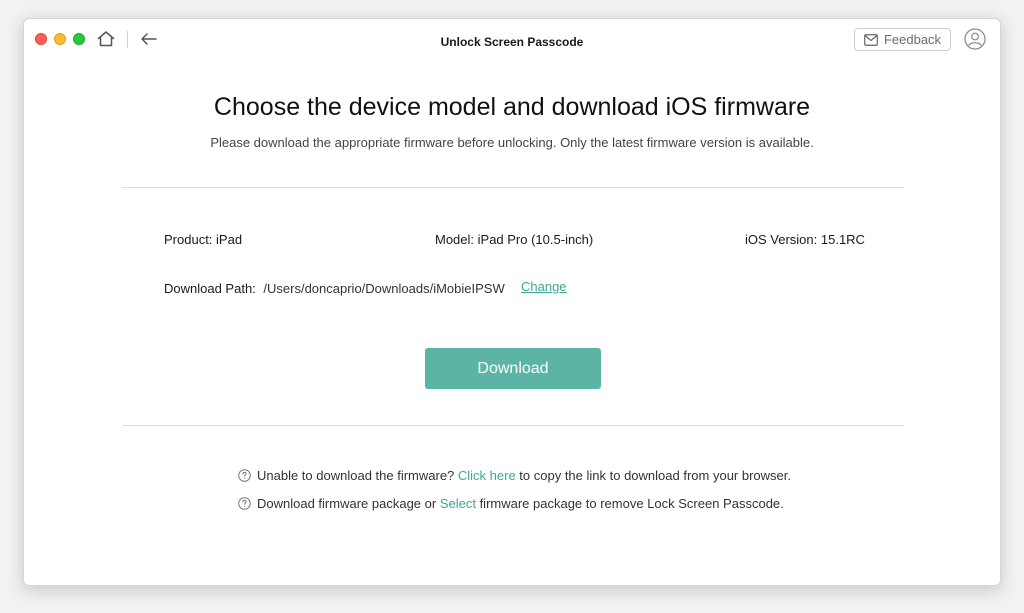 Image resolution: width=1024 pixels, height=613 pixels. Describe the element at coordinates (513, 187) in the screenshot. I see `top-divider` at that location.